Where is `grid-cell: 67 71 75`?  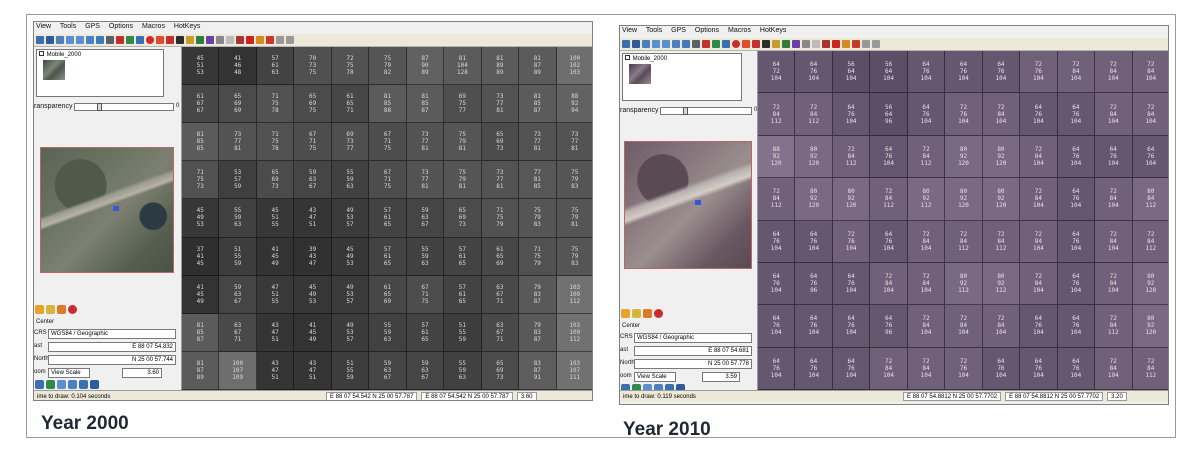 grid-cell: 67 71 75 is located at coordinates (425, 294).